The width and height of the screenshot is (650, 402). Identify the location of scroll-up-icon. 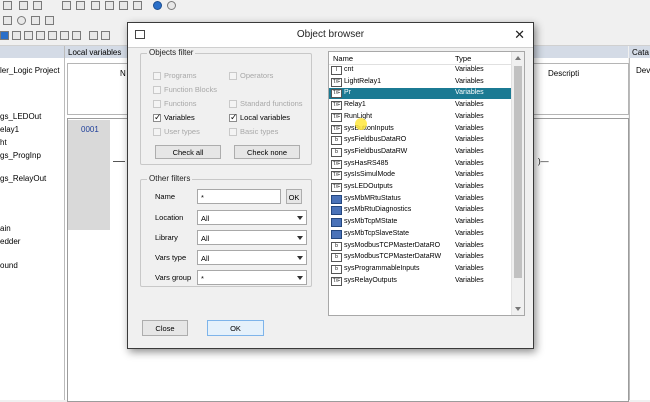
(518, 58).